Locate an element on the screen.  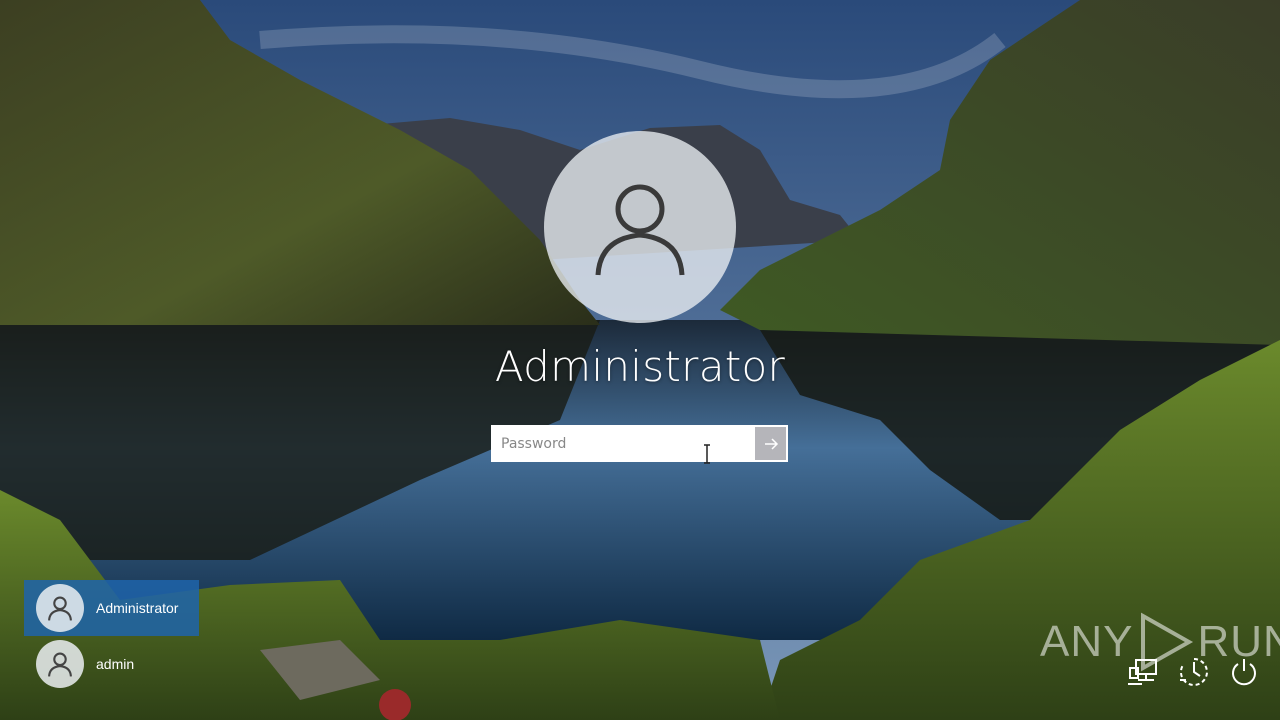
submit-button is located at coordinates (770, 443).